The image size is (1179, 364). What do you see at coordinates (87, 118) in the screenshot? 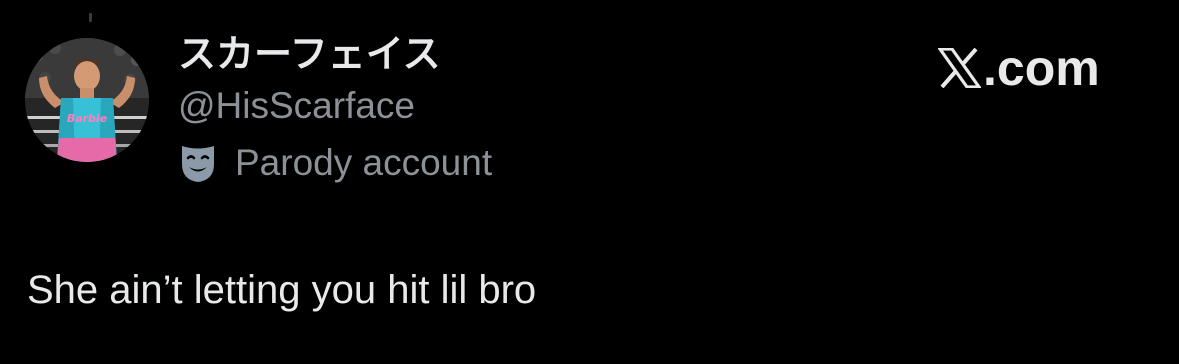
I see `avatar-jersey-text: Barbie` at bounding box center [87, 118].